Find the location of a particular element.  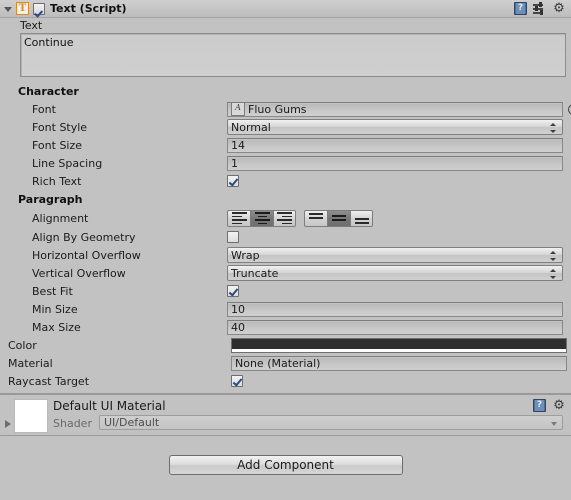

row-horizontal-overflow: Horizontal Overflow Wrap is located at coordinates (285, 255).